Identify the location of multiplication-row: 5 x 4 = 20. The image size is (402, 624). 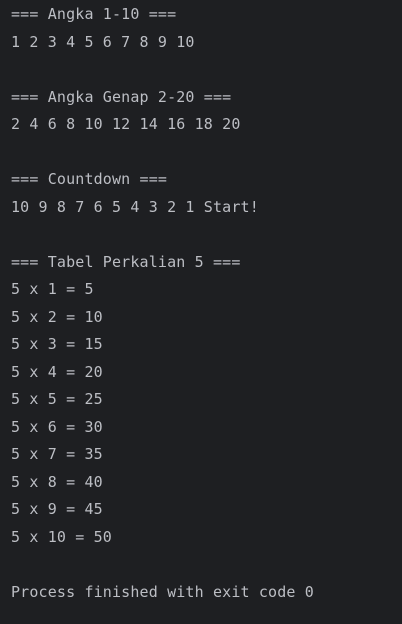
(57, 371).